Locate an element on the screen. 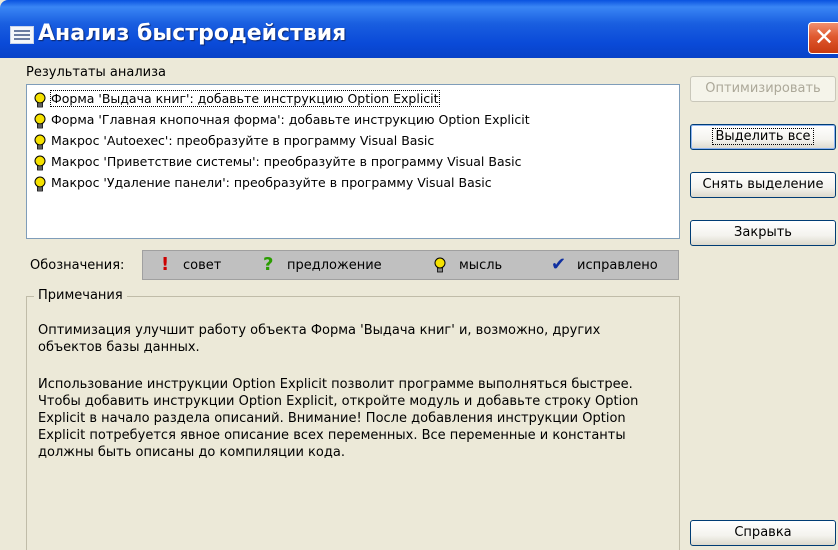 Image resolution: width=838 pixels, height=550 pixels. select-all-button-label: Выделить все is located at coordinates (763, 136).